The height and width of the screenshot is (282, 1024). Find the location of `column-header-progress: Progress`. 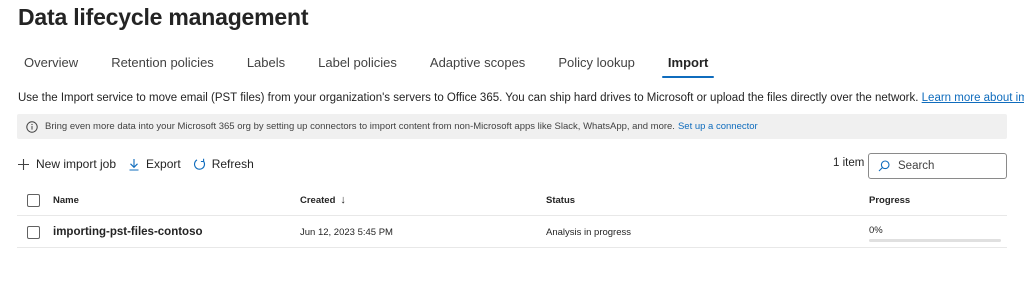

column-header-progress: Progress is located at coordinates (889, 200).